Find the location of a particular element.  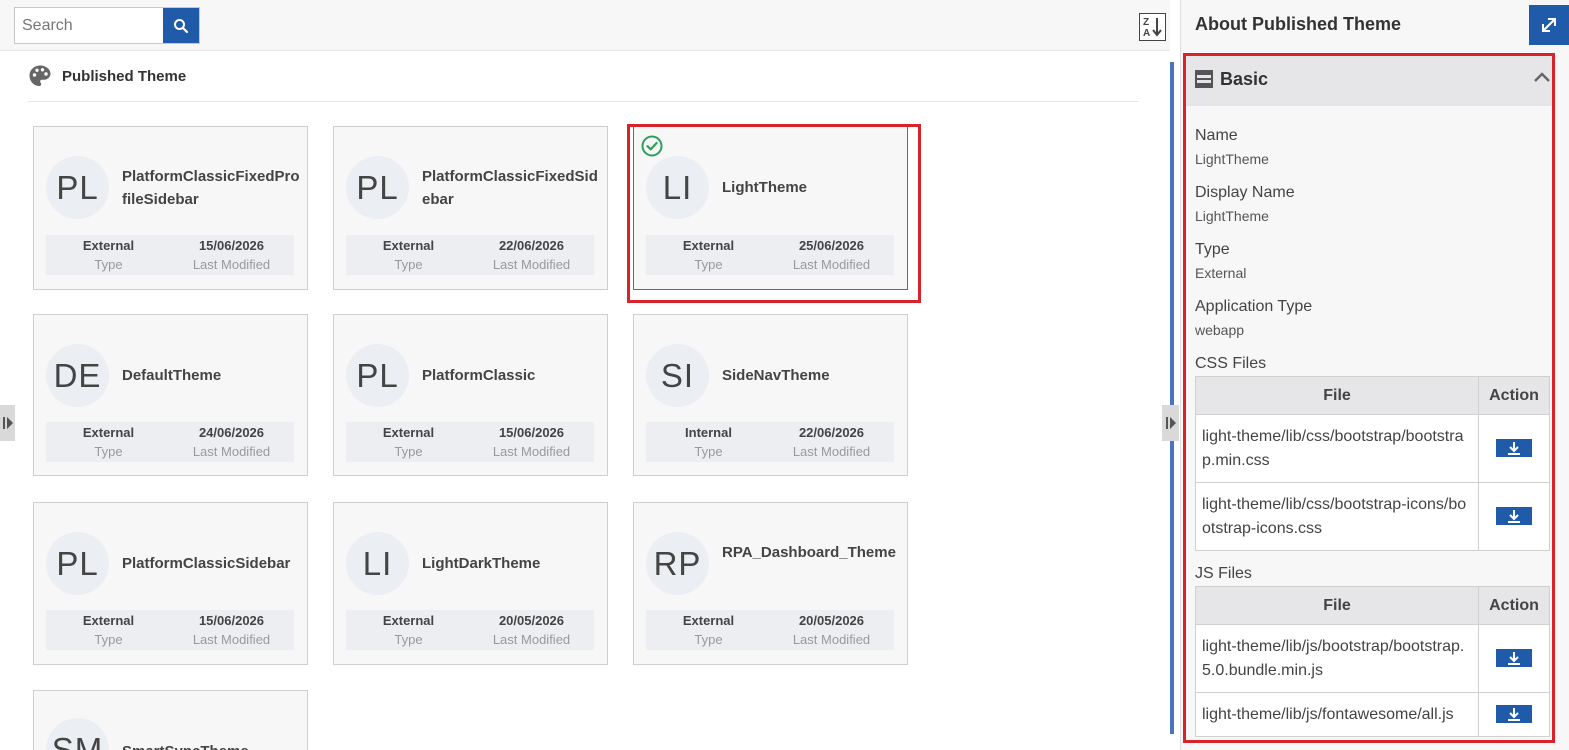

sort-descending-icon: Z A is located at coordinates (1152, 28).